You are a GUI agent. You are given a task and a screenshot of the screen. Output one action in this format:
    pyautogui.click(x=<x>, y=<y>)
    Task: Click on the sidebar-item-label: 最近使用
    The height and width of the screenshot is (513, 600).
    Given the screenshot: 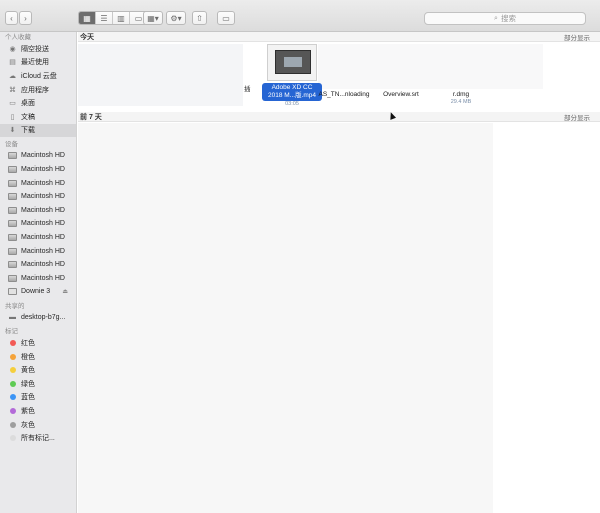 What is the action you would take?
    pyautogui.click(x=35, y=63)
    